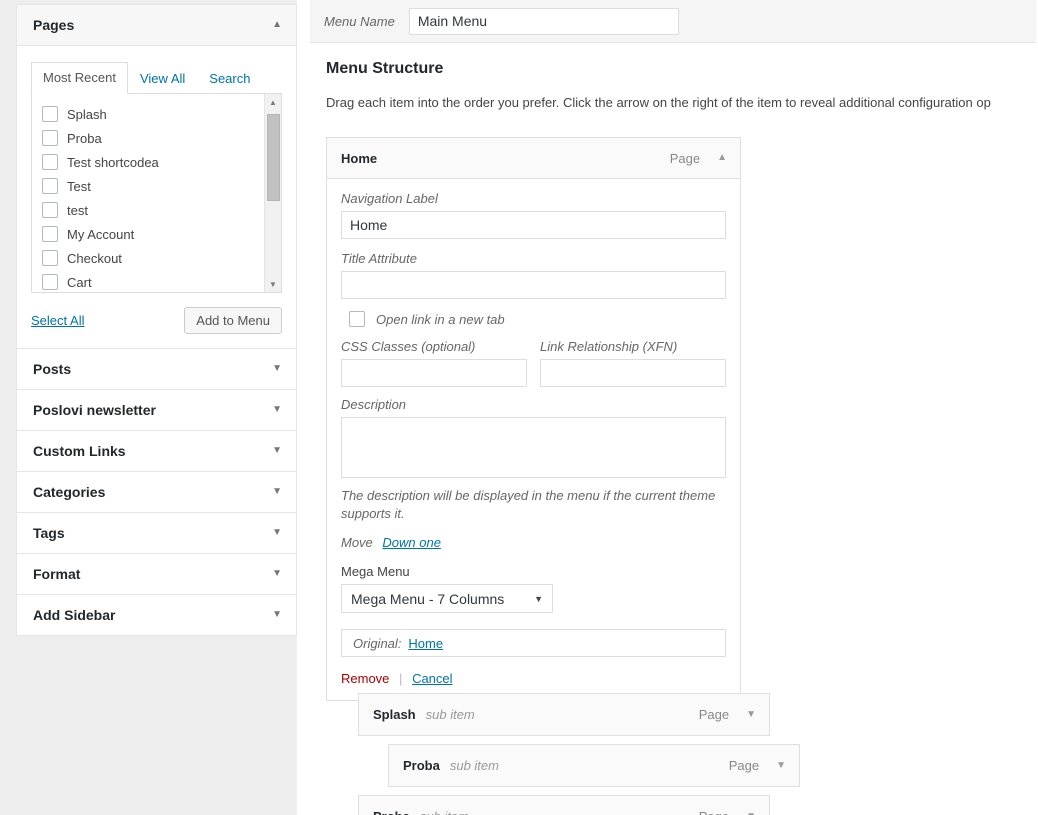 This screenshot has width=1038, height=815. I want to click on css-classes-label: CSS Classes (optional), so click(408, 346).